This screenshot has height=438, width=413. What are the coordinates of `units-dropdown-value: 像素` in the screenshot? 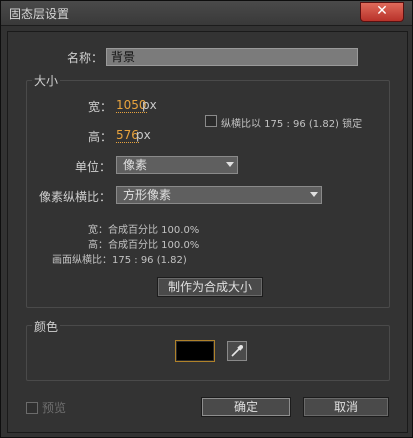 It's located at (135, 165).